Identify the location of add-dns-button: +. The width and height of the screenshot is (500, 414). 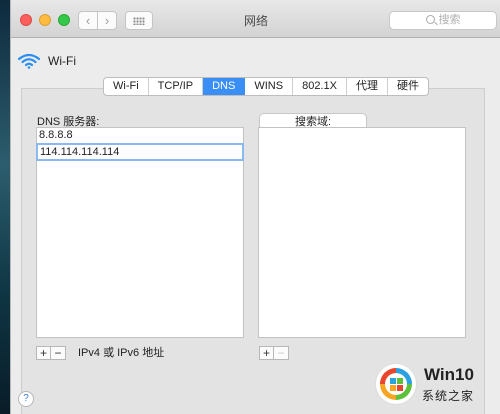
(43, 353).